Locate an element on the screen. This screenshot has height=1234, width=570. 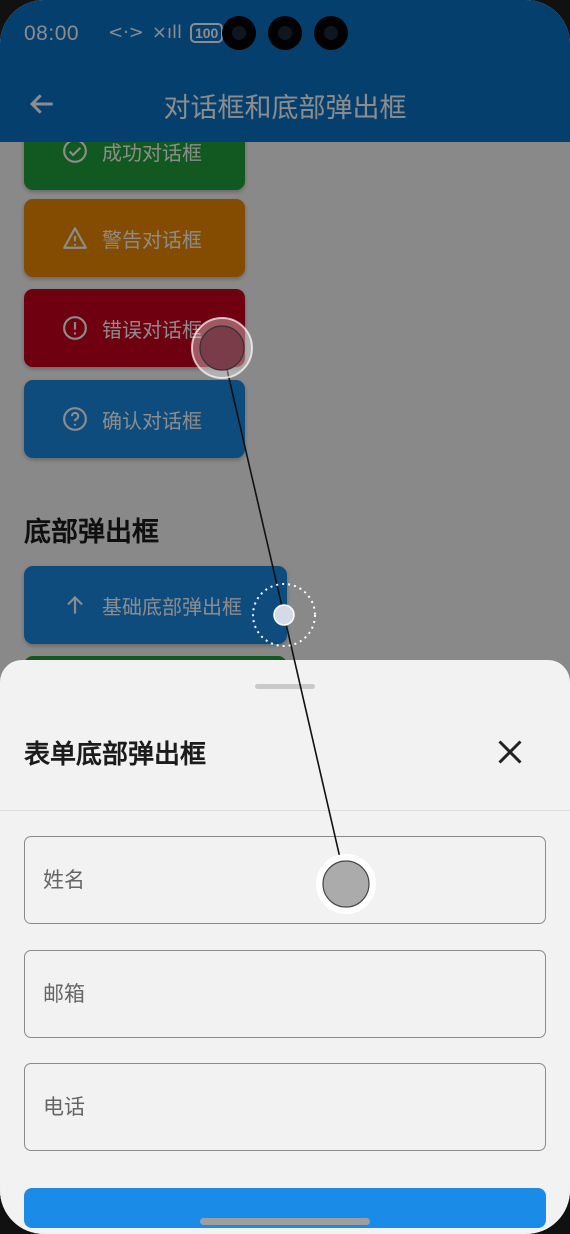
email-field is located at coordinates (285, 994).